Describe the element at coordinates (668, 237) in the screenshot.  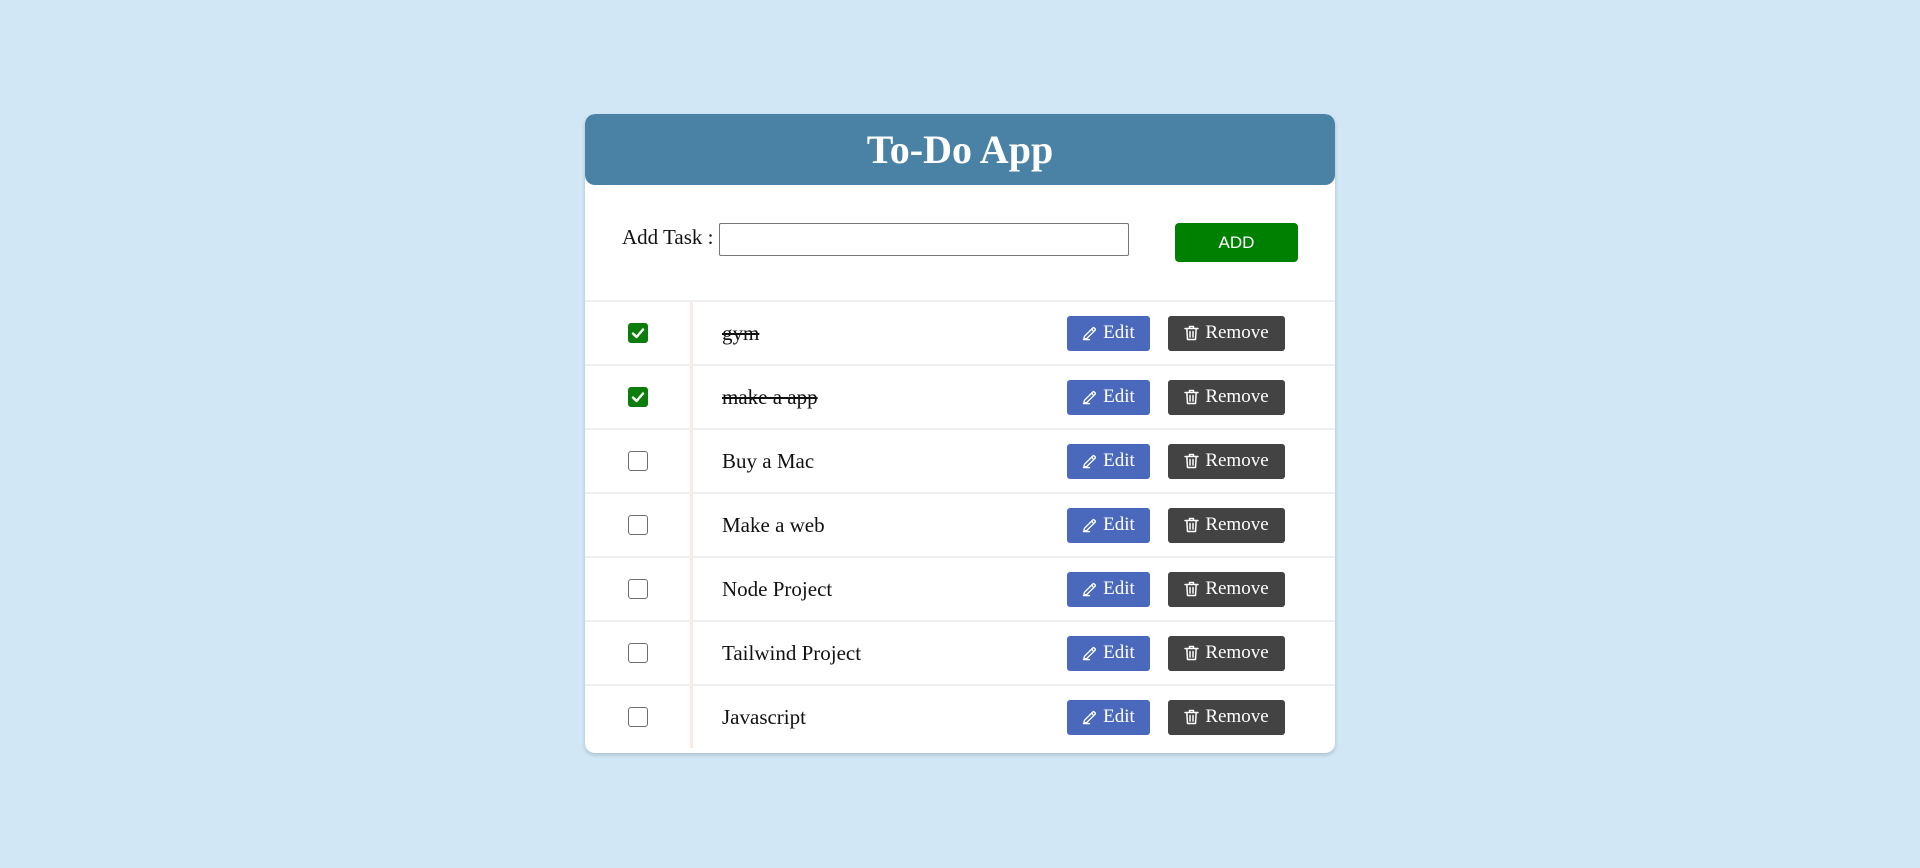
I see `add-task-label: Add Task :` at that location.